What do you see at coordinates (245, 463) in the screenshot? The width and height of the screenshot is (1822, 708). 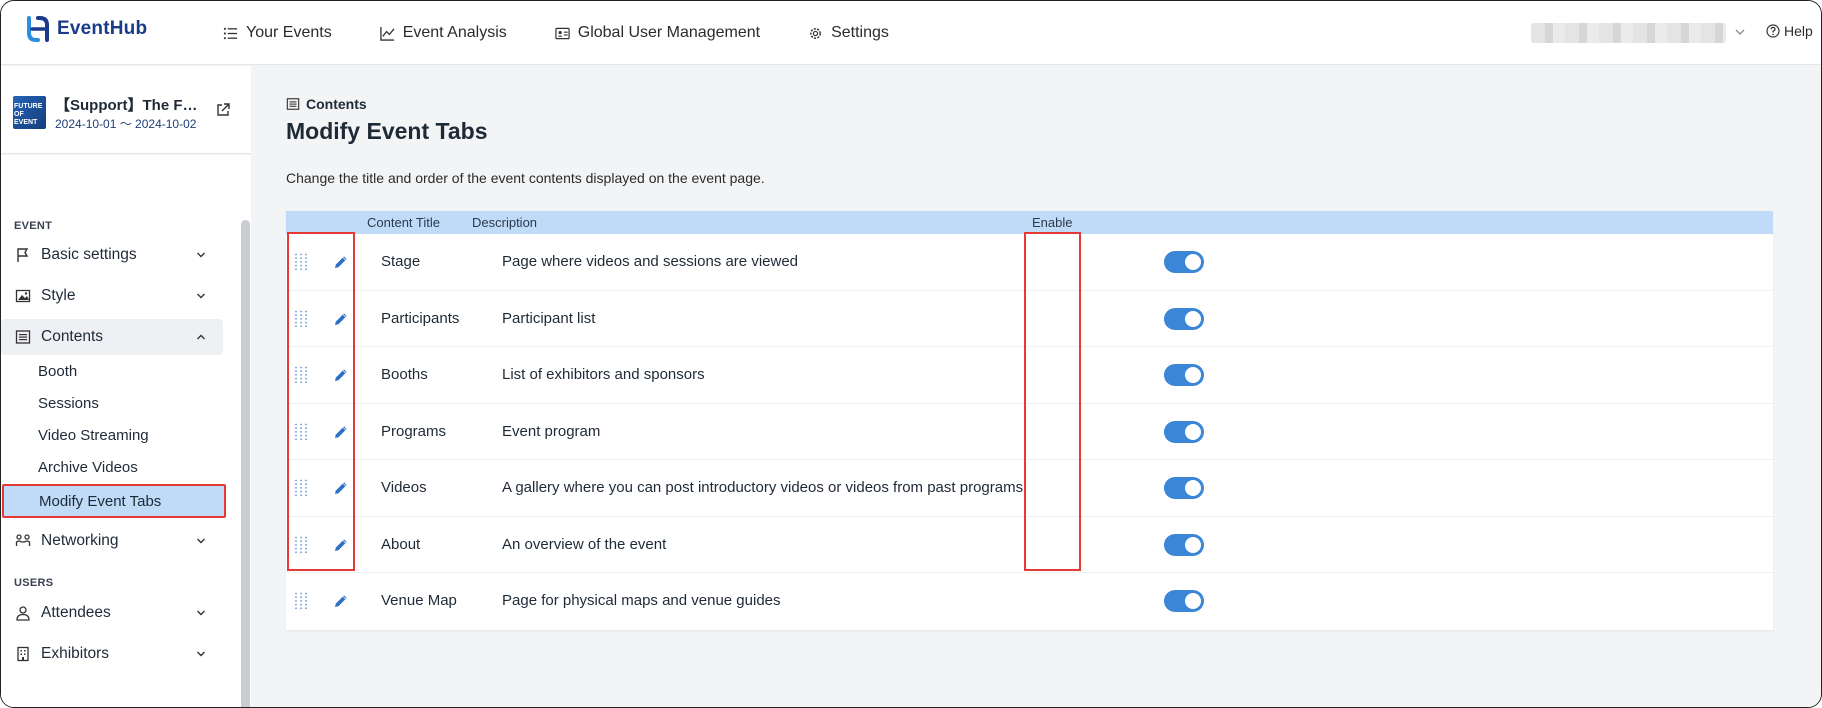 I see `sidebar-scrollbar` at bounding box center [245, 463].